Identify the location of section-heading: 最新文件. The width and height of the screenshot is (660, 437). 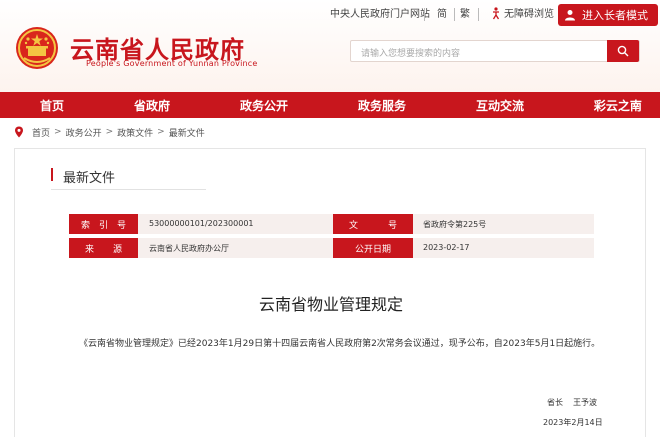
(128, 177).